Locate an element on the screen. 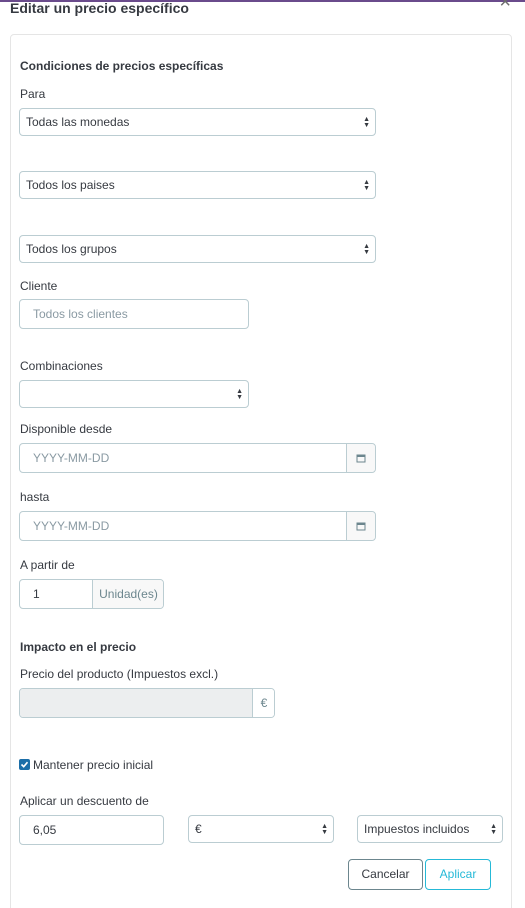 This screenshot has height=908, width=525. price-currency-addon: € is located at coordinates (263, 703).